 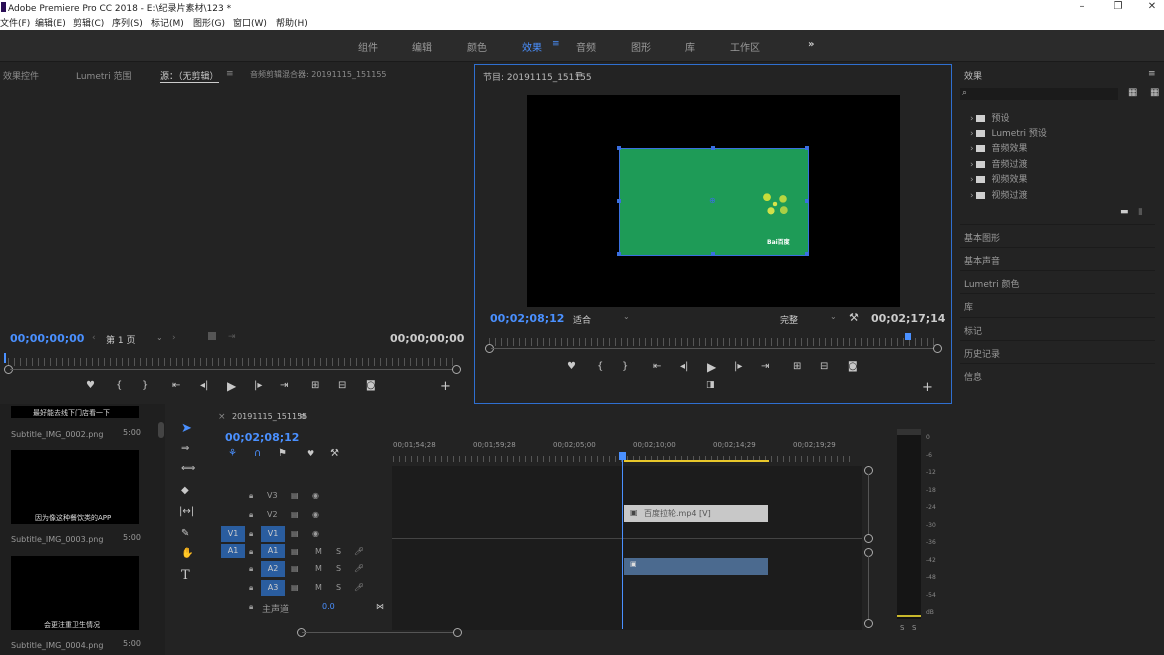 What do you see at coordinates (1057, 328) in the screenshot?
I see `section-markers: 标记` at bounding box center [1057, 328].